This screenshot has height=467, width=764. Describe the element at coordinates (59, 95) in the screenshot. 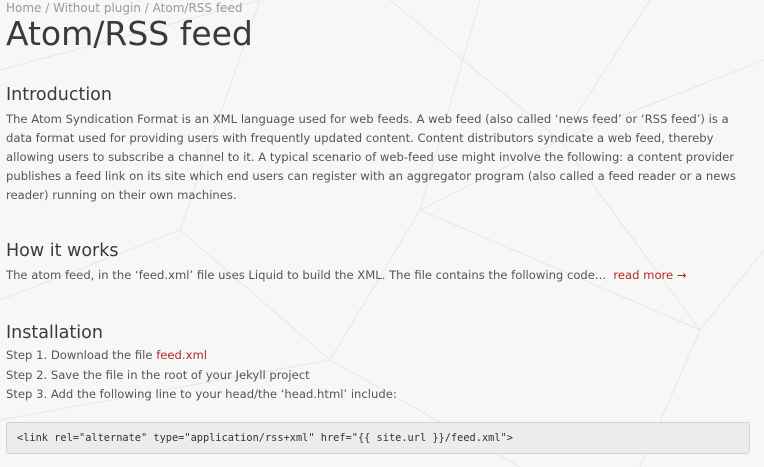

I see `section-heading-introduction: Introduction` at that location.